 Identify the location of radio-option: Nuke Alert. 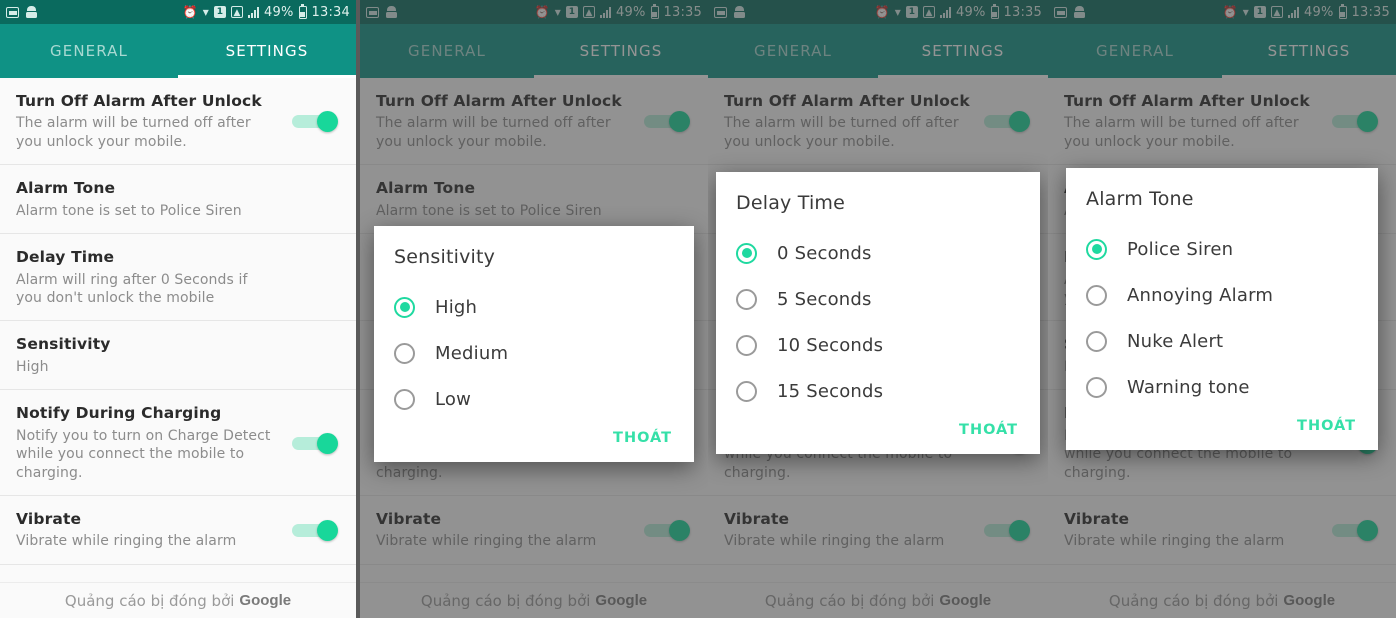
(1222, 341).